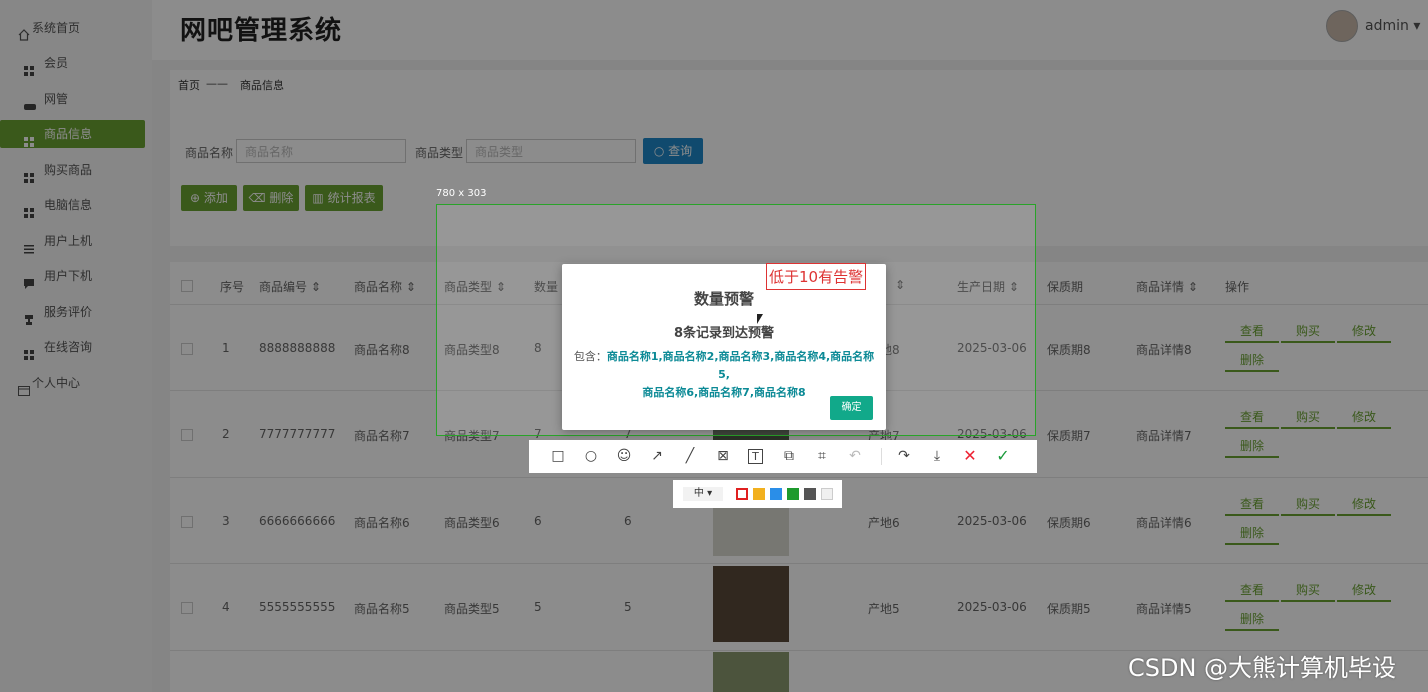 This screenshot has height=692, width=1428. What do you see at coordinates (724, 392) in the screenshot?
I see `body-line-2: 商品名称6,商品名称7,商品名称8` at bounding box center [724, 392].